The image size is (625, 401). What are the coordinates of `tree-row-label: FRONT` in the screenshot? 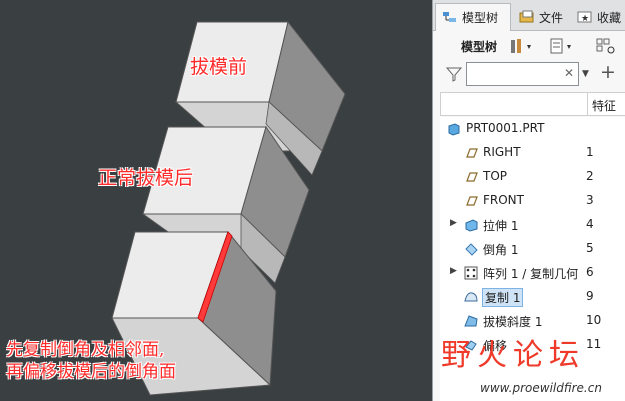 It's located at (503, 200).